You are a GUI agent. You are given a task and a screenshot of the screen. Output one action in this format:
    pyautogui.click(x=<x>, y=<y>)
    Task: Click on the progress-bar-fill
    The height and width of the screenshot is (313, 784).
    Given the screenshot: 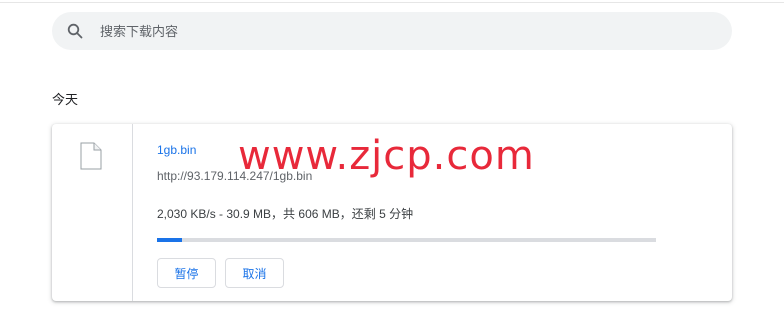 What is the action you would take?
    pyautogui.click(x=170, y=240)
    